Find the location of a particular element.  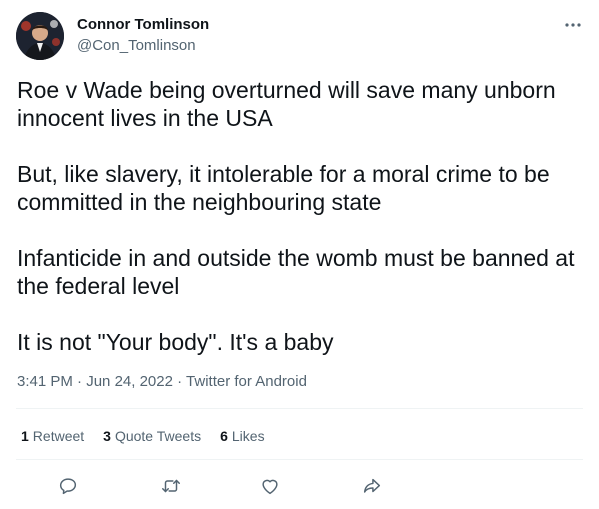

retweet-button is located at coordinates (171, 486).